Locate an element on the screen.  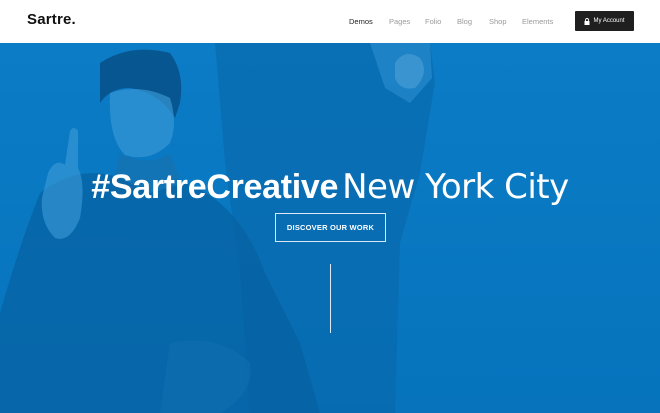
my-account-button: My Account is located at coordinates (604, 21).